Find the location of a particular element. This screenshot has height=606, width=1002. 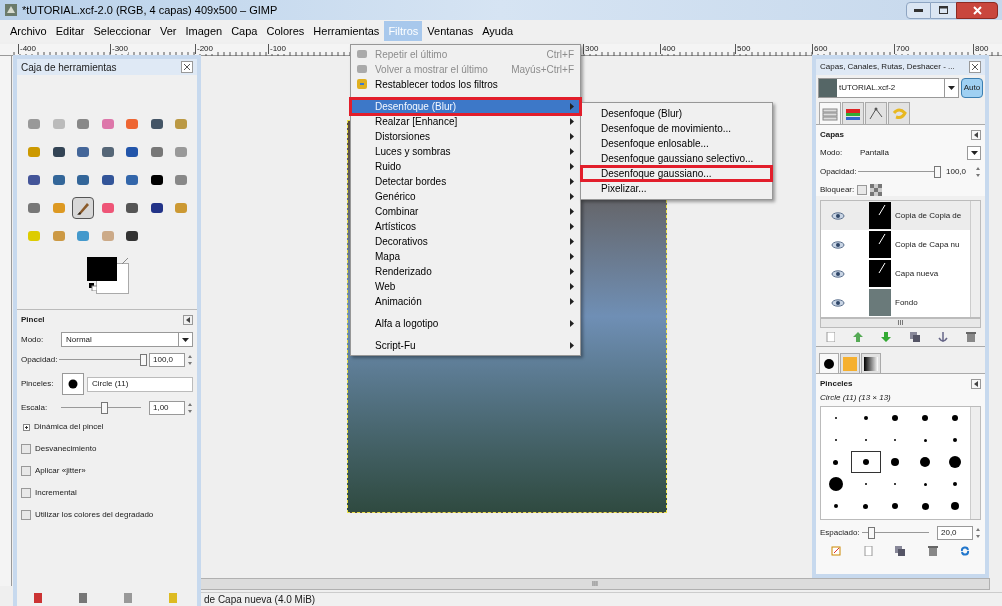

expander: Dinámica del pincel is located at coordinates (107, 427).